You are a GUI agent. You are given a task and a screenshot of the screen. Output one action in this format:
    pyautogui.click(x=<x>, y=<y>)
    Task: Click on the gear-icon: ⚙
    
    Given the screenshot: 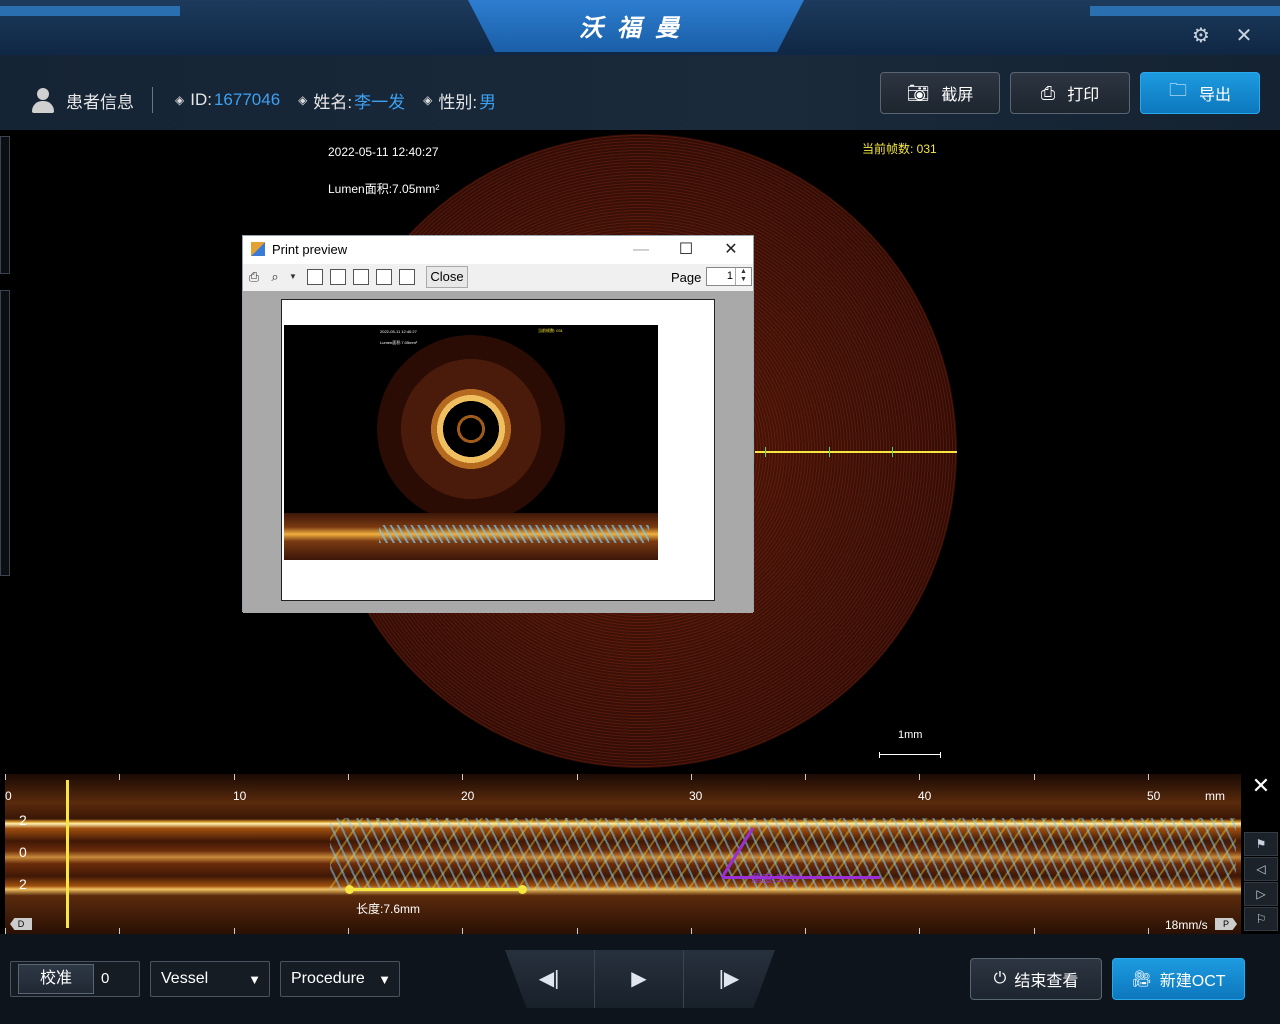 What is the action you would take?
    pyautogui.click(x=1201, y=36)
    